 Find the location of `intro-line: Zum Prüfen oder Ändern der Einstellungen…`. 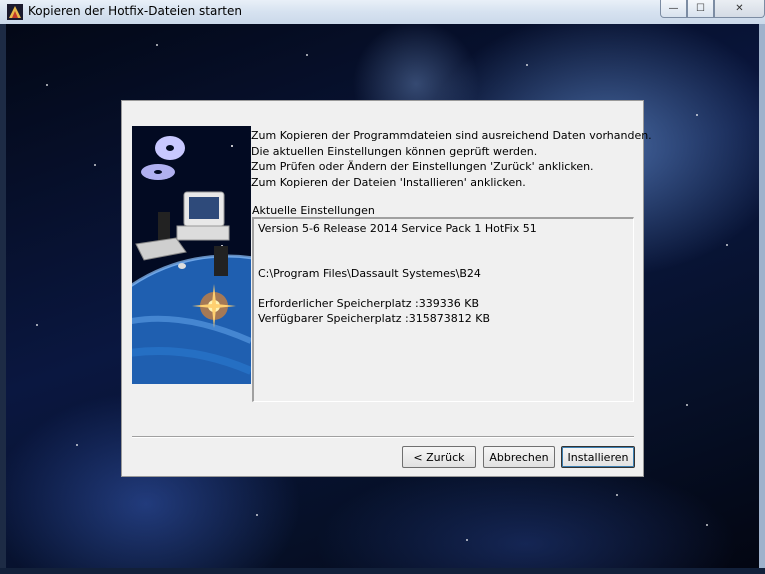

intro-line: Zum Prüfen oder Ändern der Einstellungen… is located at coordinates (422, 166).